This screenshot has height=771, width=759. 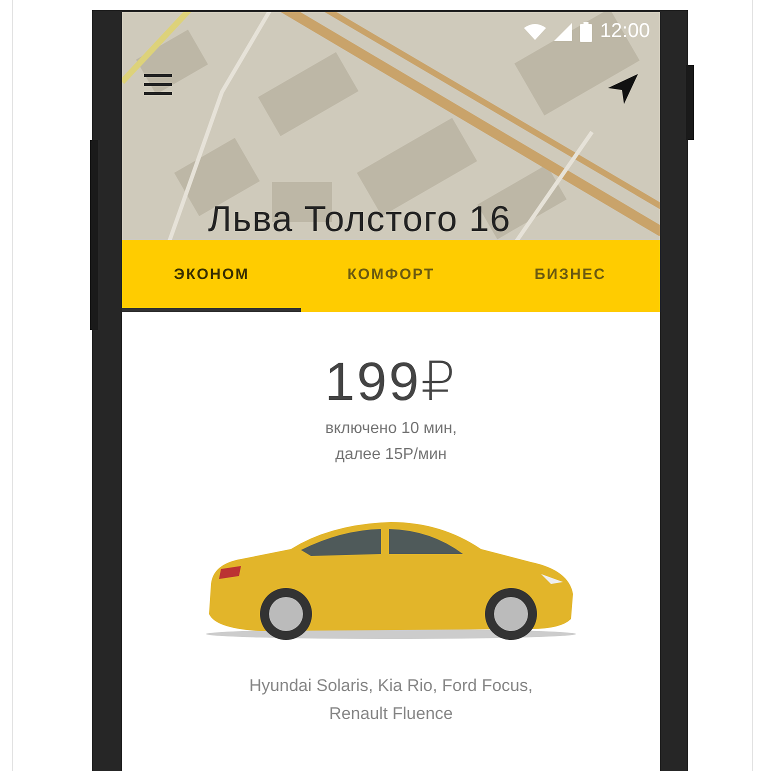 What do you see at coordinates (570, 276) in the screenshot?
I see `tariff-tab: БИЗНЕС` at bounding box center [570, 276].